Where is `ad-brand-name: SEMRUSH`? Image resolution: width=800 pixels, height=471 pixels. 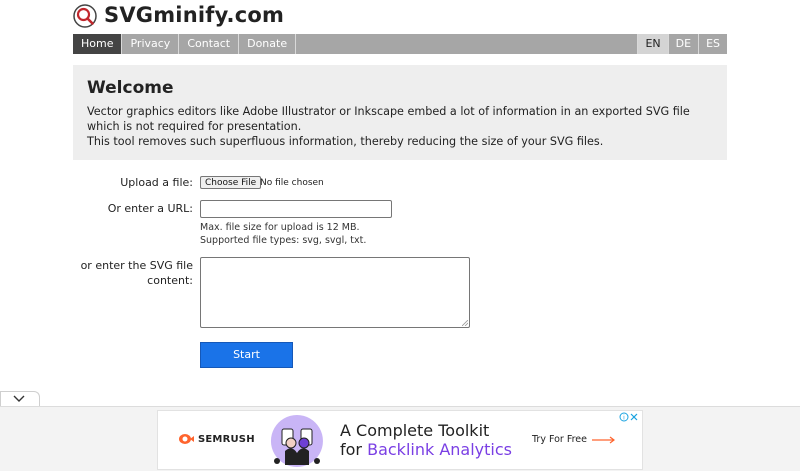
ad-brand-name: SEMRUSH is located at coordinates (226, 439).